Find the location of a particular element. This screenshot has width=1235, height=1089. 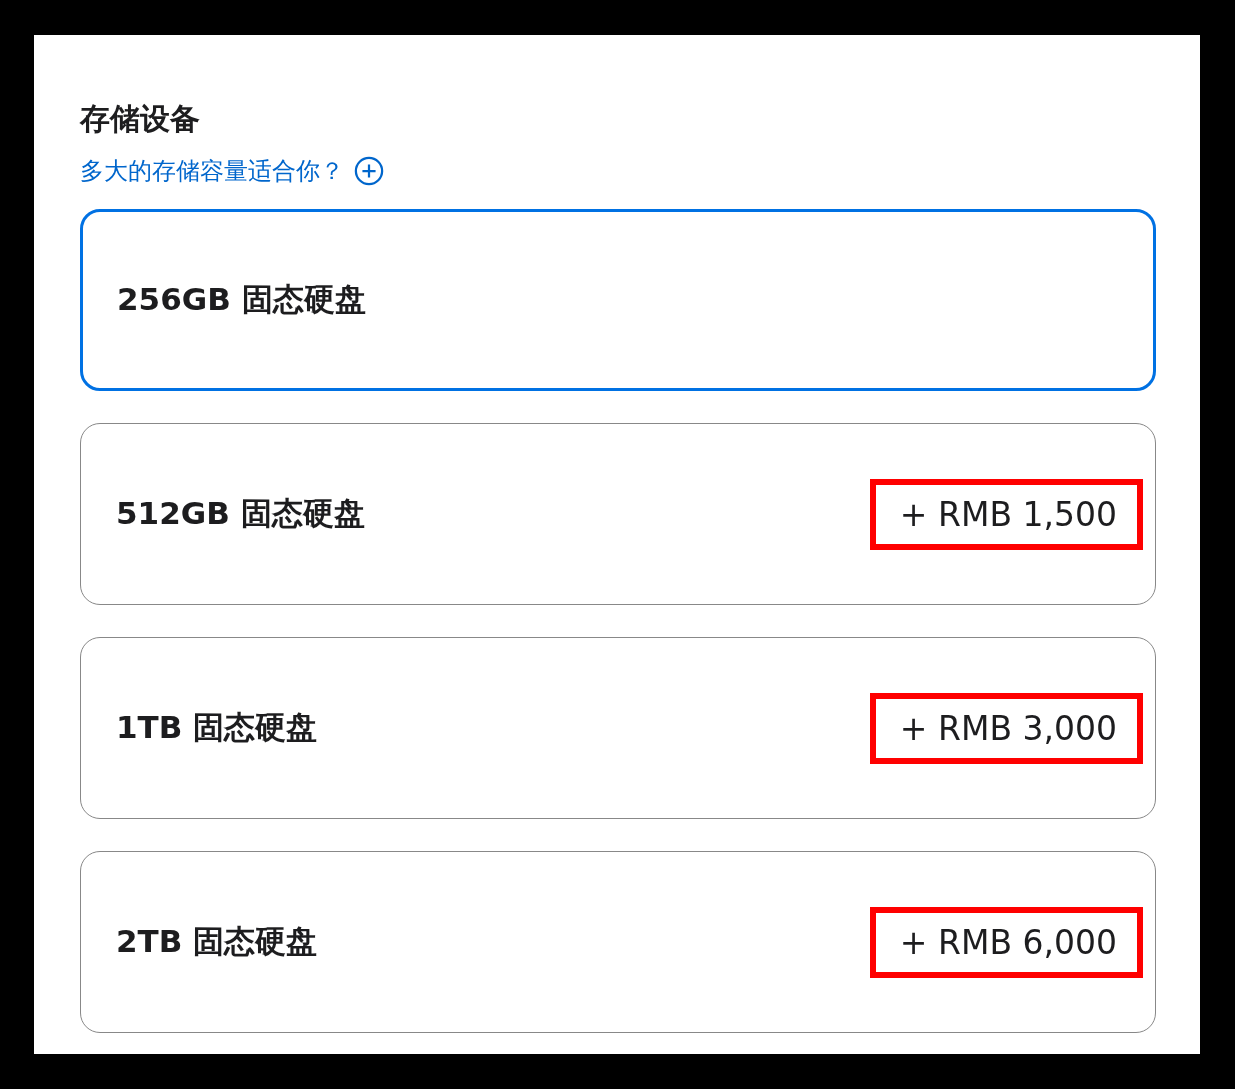

option-label: 256GB 固态硬盘 is located at coordinates (241, 299).